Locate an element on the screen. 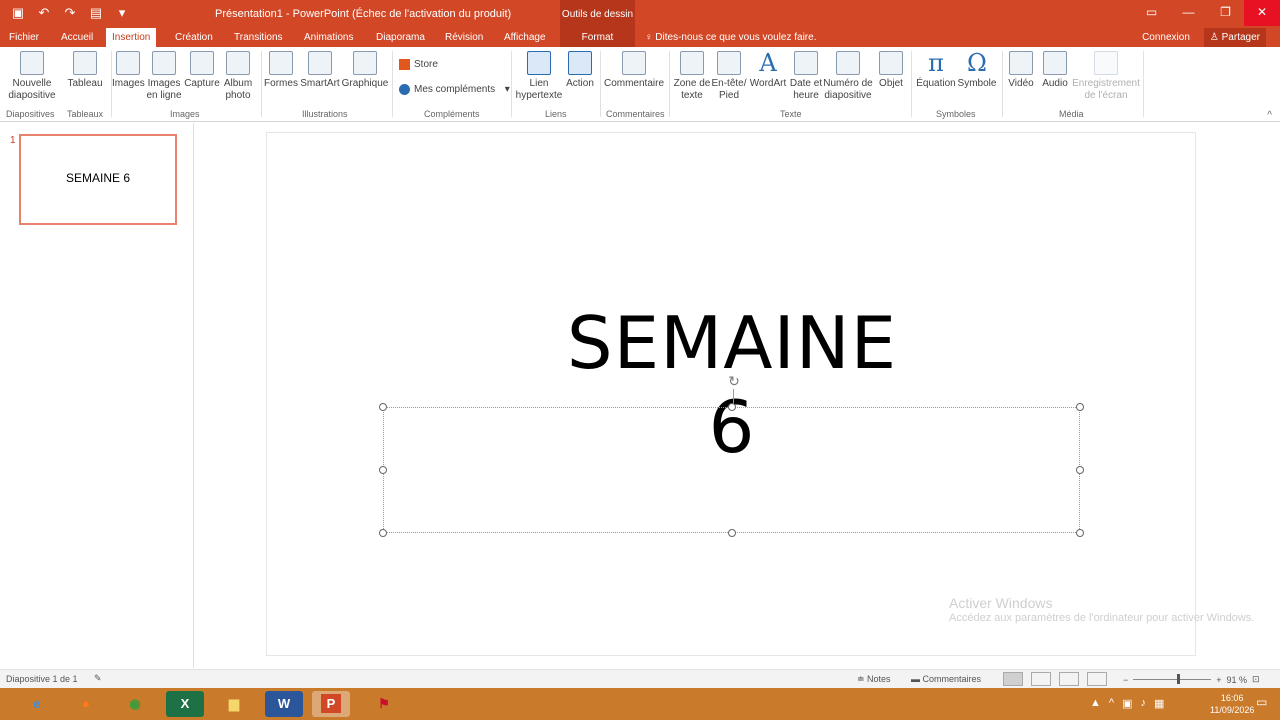 Image resolution: width=1280 pixels, height=720 pixels. symbol-button: Ω Symbole is located at coordinates (977, 70).